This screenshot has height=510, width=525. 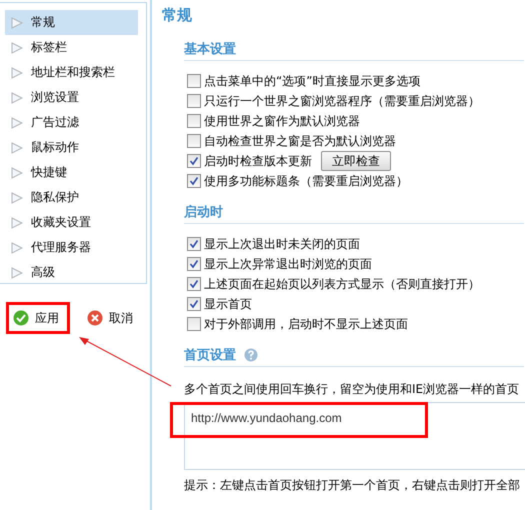 What do you see at coordinates (71, 122) in the screenshot?
I see `sidebar-item: 广告过滤` at bounding box center [71, 122].